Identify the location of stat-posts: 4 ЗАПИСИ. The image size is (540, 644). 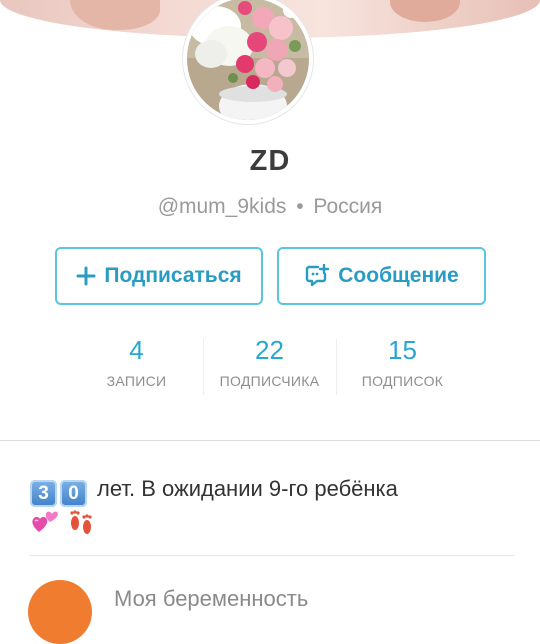
(136, 362).